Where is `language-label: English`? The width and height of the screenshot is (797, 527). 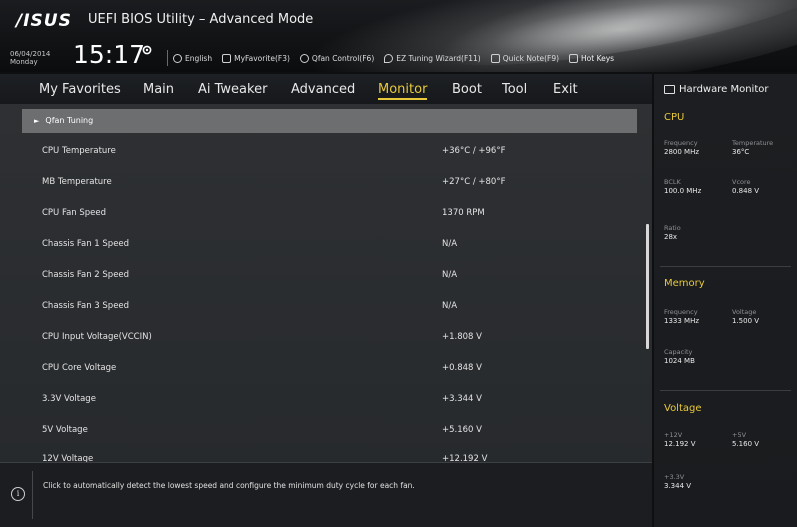
language-label: English is located at coordinates (199, 58).